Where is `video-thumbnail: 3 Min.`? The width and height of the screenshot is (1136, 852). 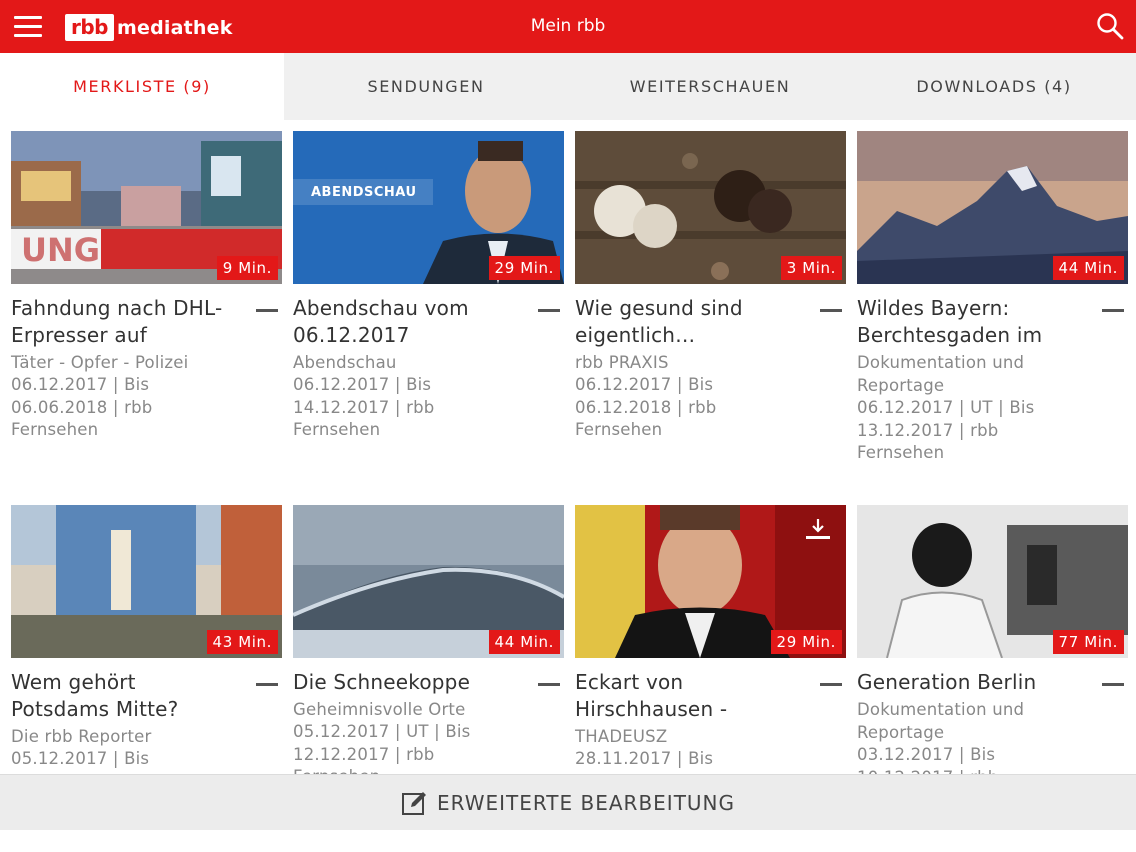 video-thumbnail: 3 Min. is located at coordinates (710, 207).